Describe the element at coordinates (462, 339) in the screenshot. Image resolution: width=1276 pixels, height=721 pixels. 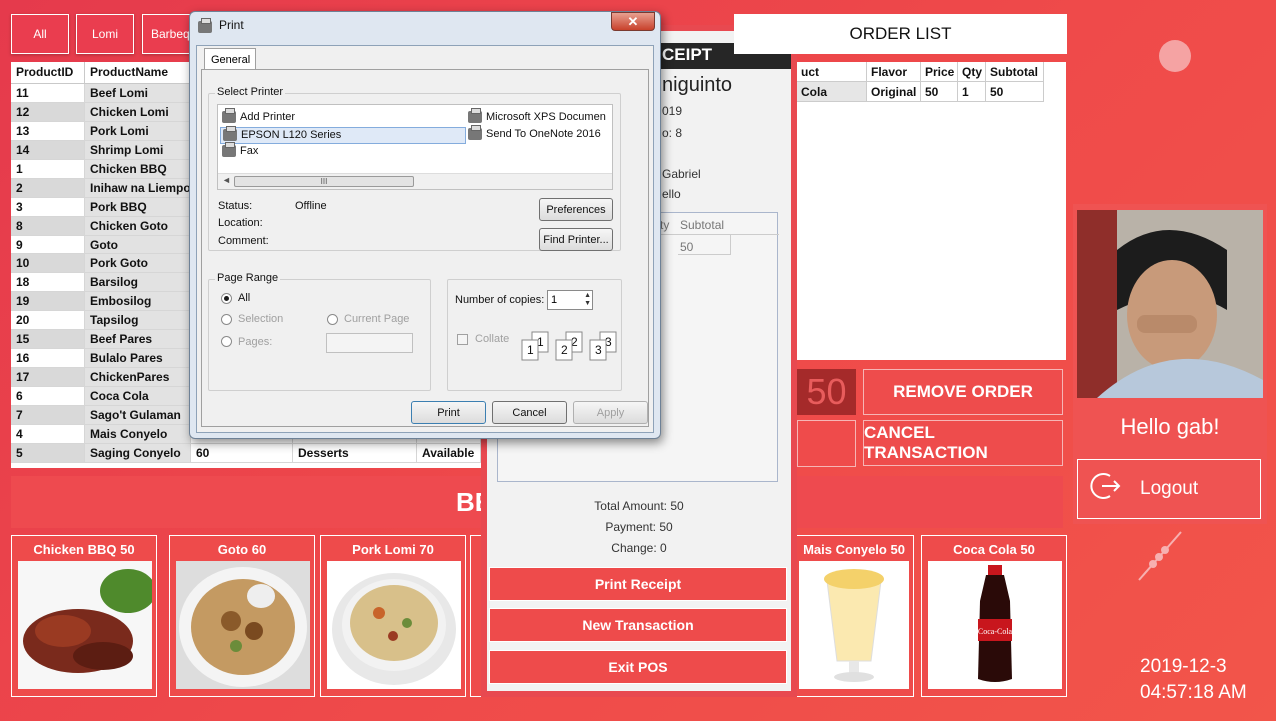
I see `collate-checkbox` at that location.